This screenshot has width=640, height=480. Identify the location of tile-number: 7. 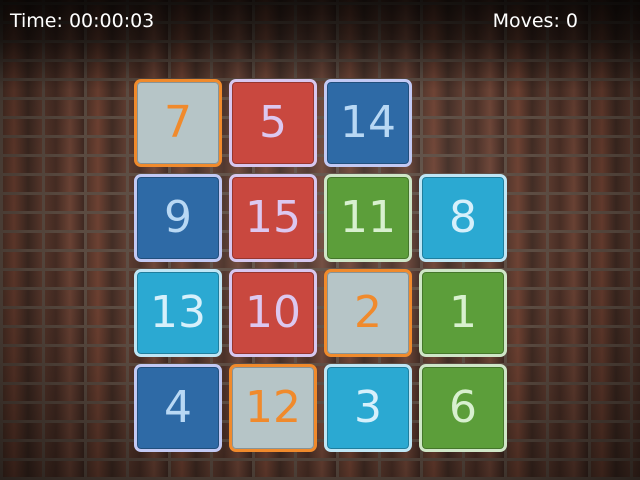
(178, 122).